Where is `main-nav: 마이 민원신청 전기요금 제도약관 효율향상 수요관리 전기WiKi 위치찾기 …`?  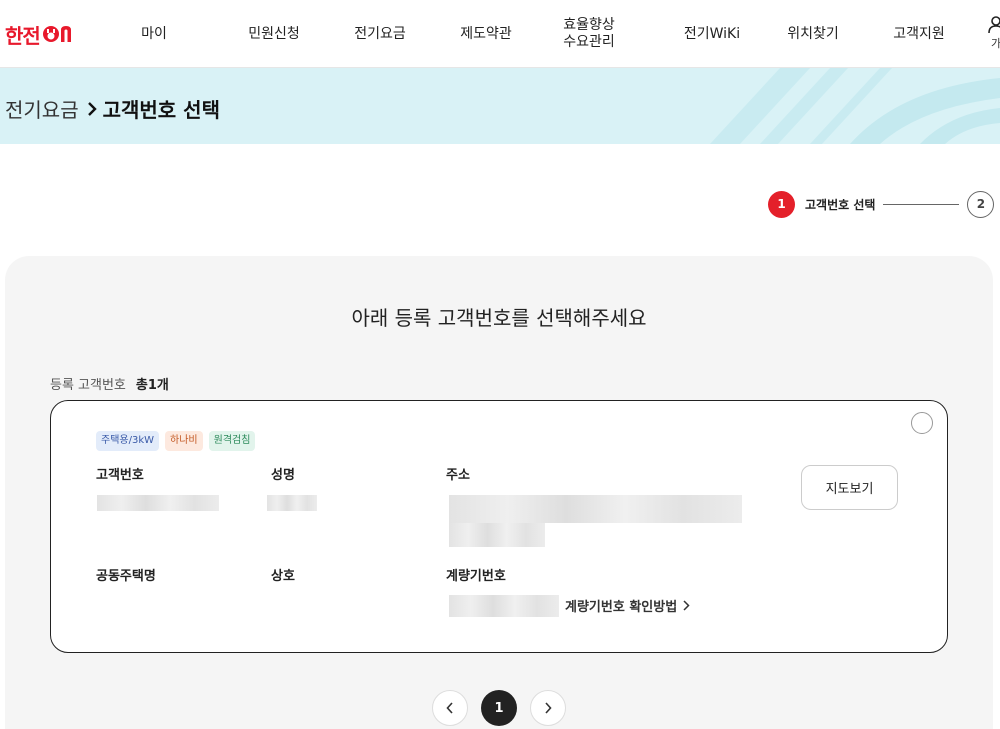
main-nav: 마이 민원신청 전기요금 제도약관 효율향상 수요관리 전기WiKi 위치찾기 … is located at coordinates (500, 34).